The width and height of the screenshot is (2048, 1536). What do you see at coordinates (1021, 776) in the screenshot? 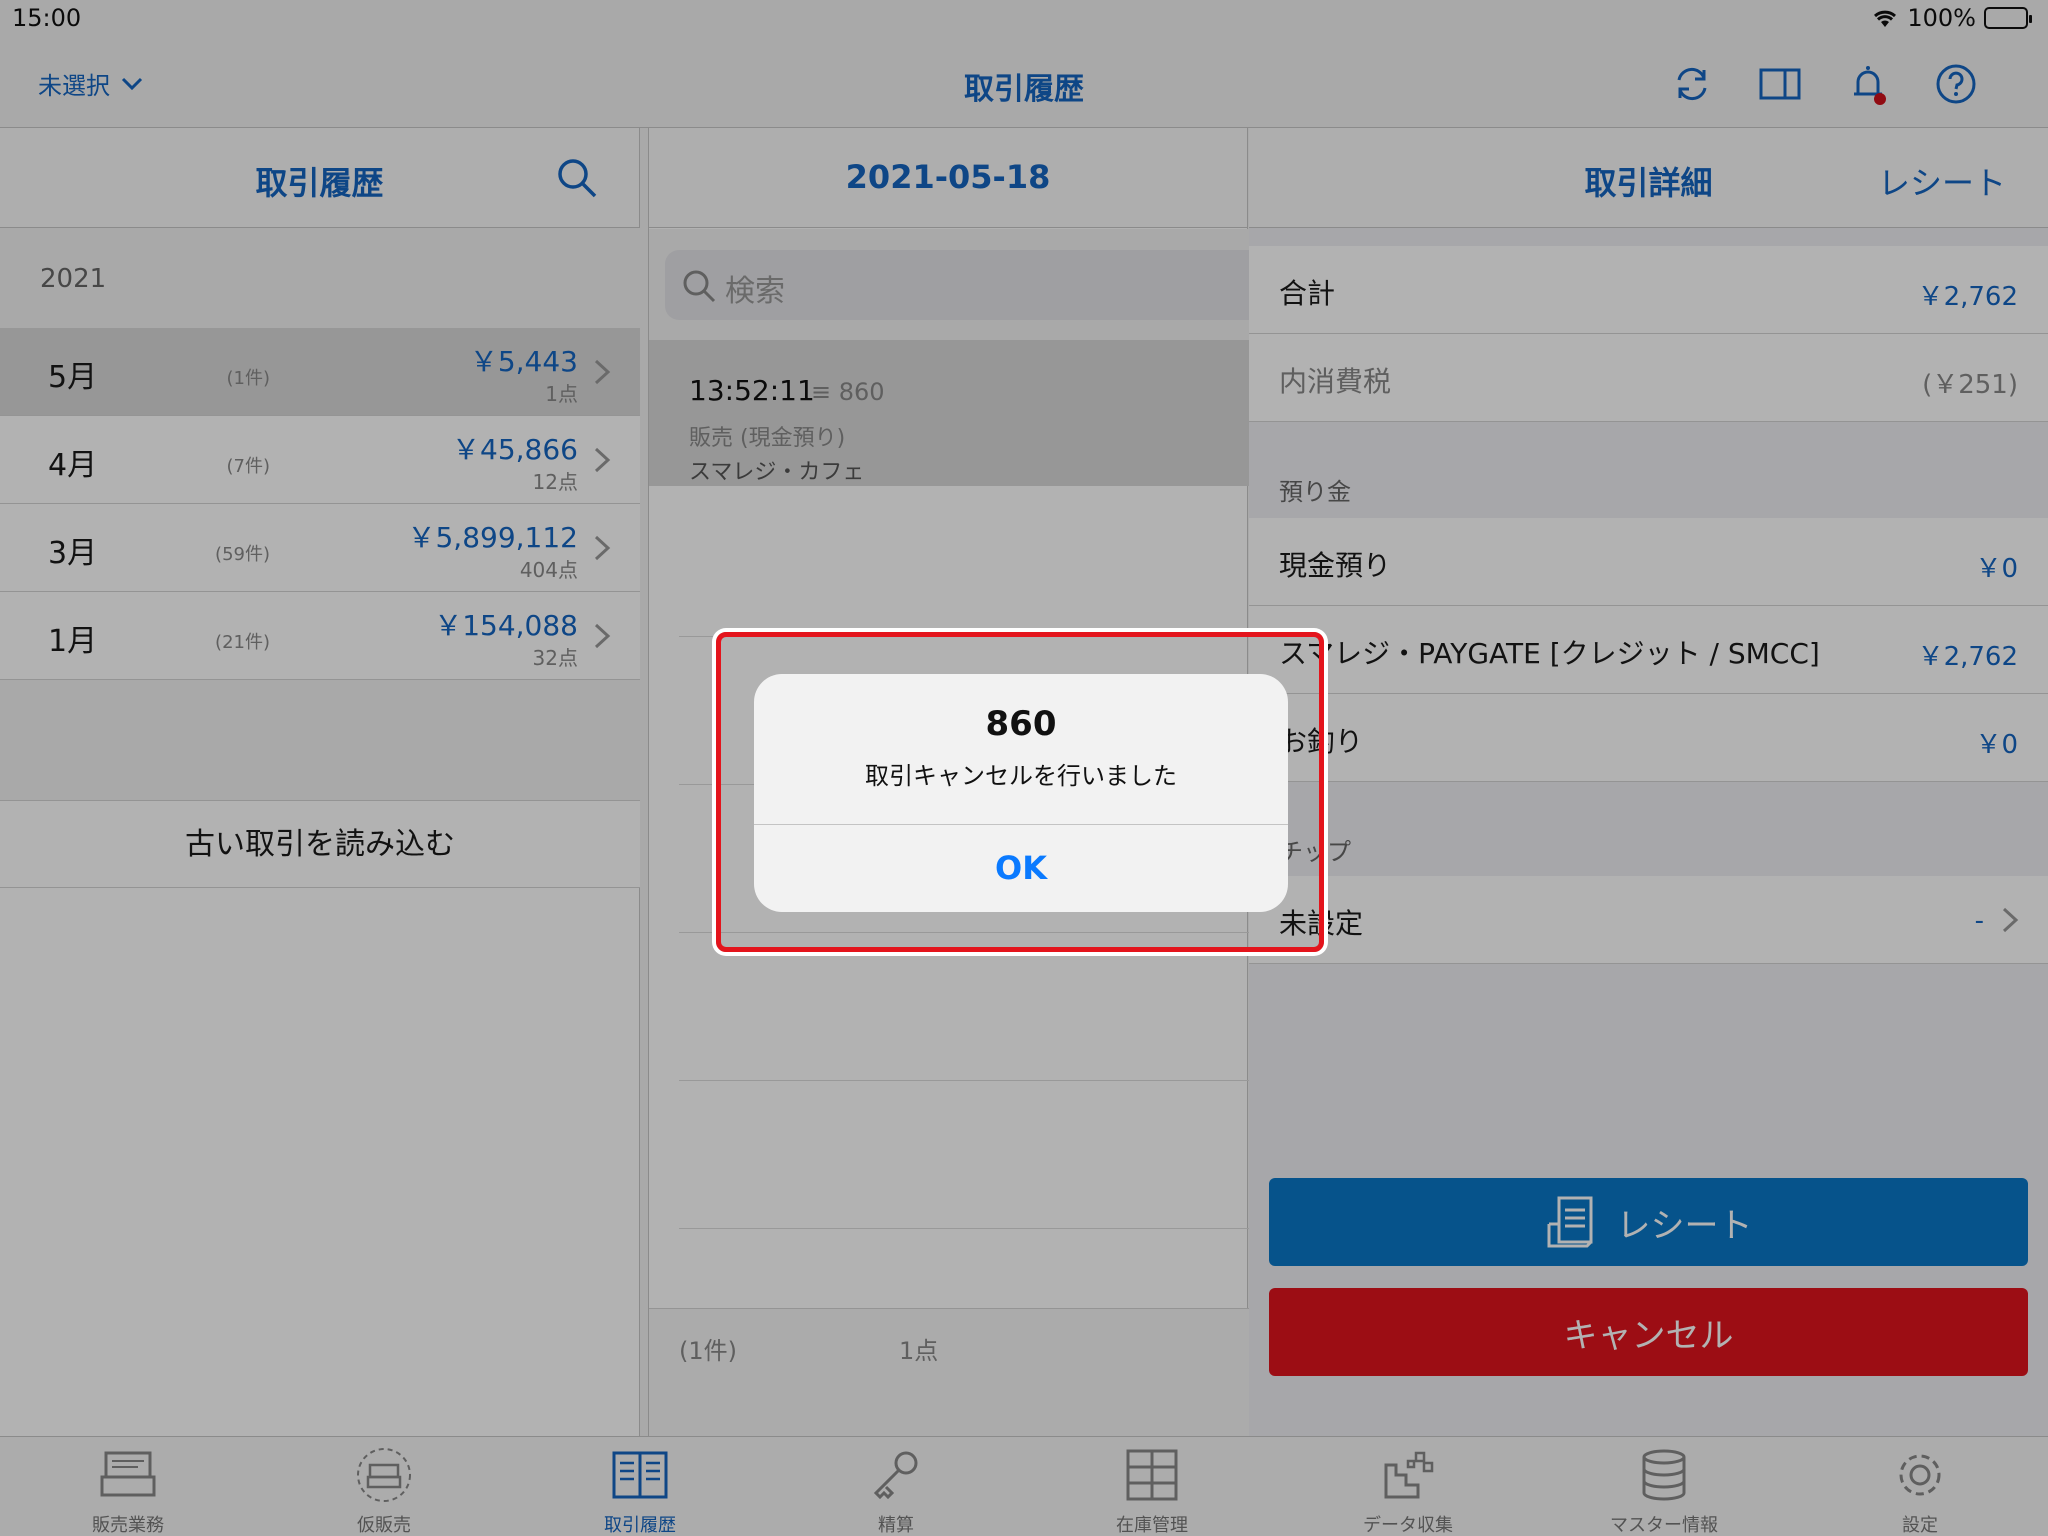
I see `alert-message: 取引キャンセルを行いました` at bounding box center [1021, 776].